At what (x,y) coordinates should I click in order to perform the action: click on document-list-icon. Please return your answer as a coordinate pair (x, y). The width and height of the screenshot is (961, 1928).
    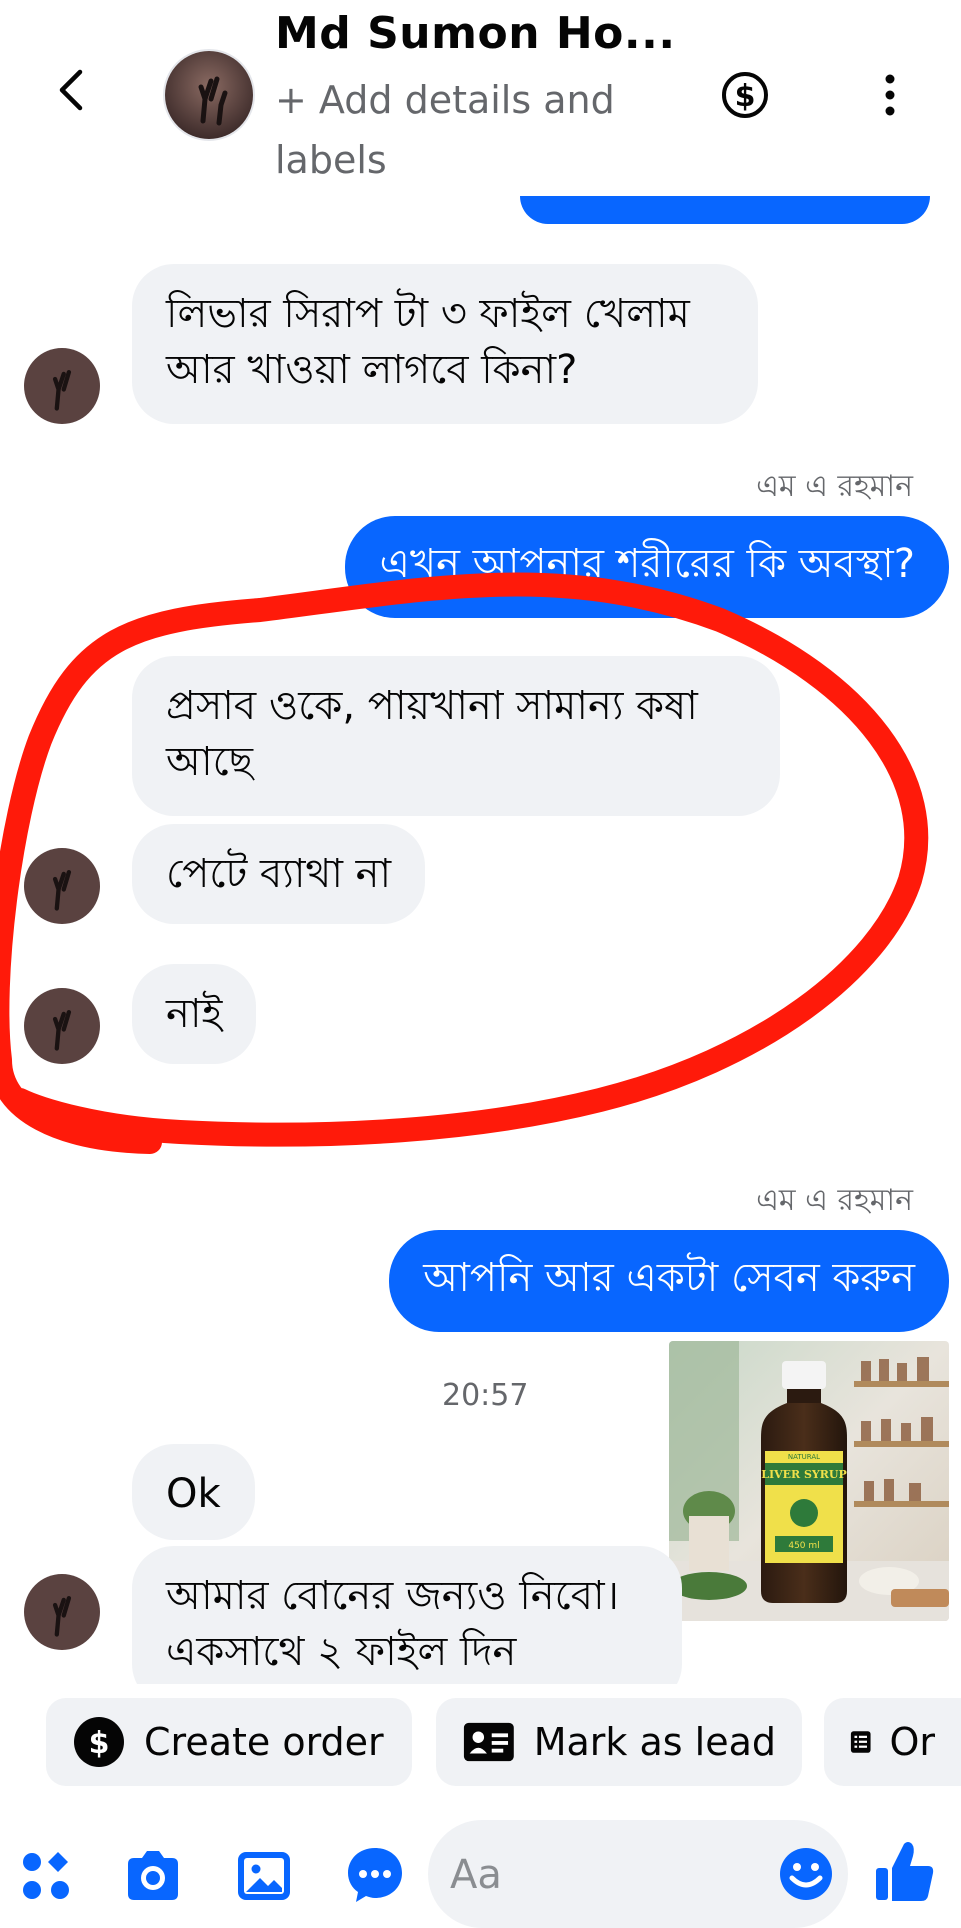
    Looking at the image, I should click on (860, 1742).